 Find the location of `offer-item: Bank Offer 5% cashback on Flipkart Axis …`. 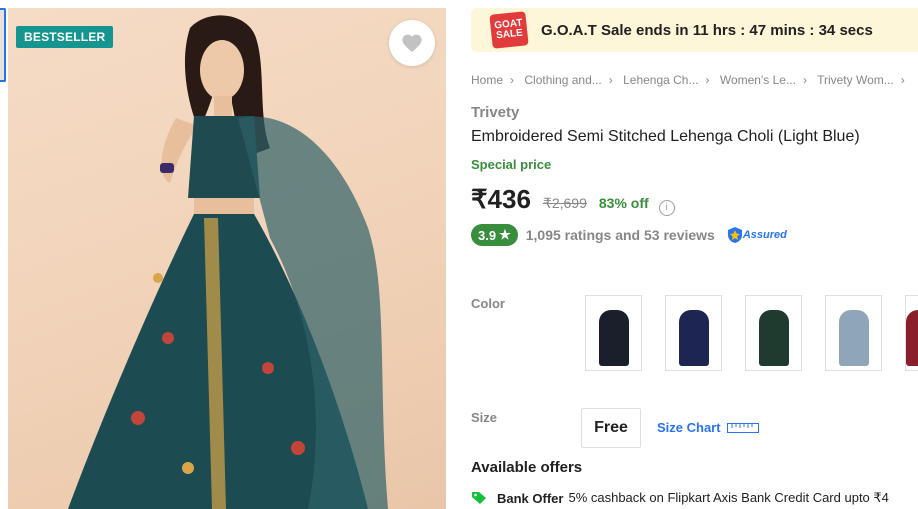

offer-item: Bank Offer 5% cashback on Flipkart Axis … is located at coordinates (680, 498).